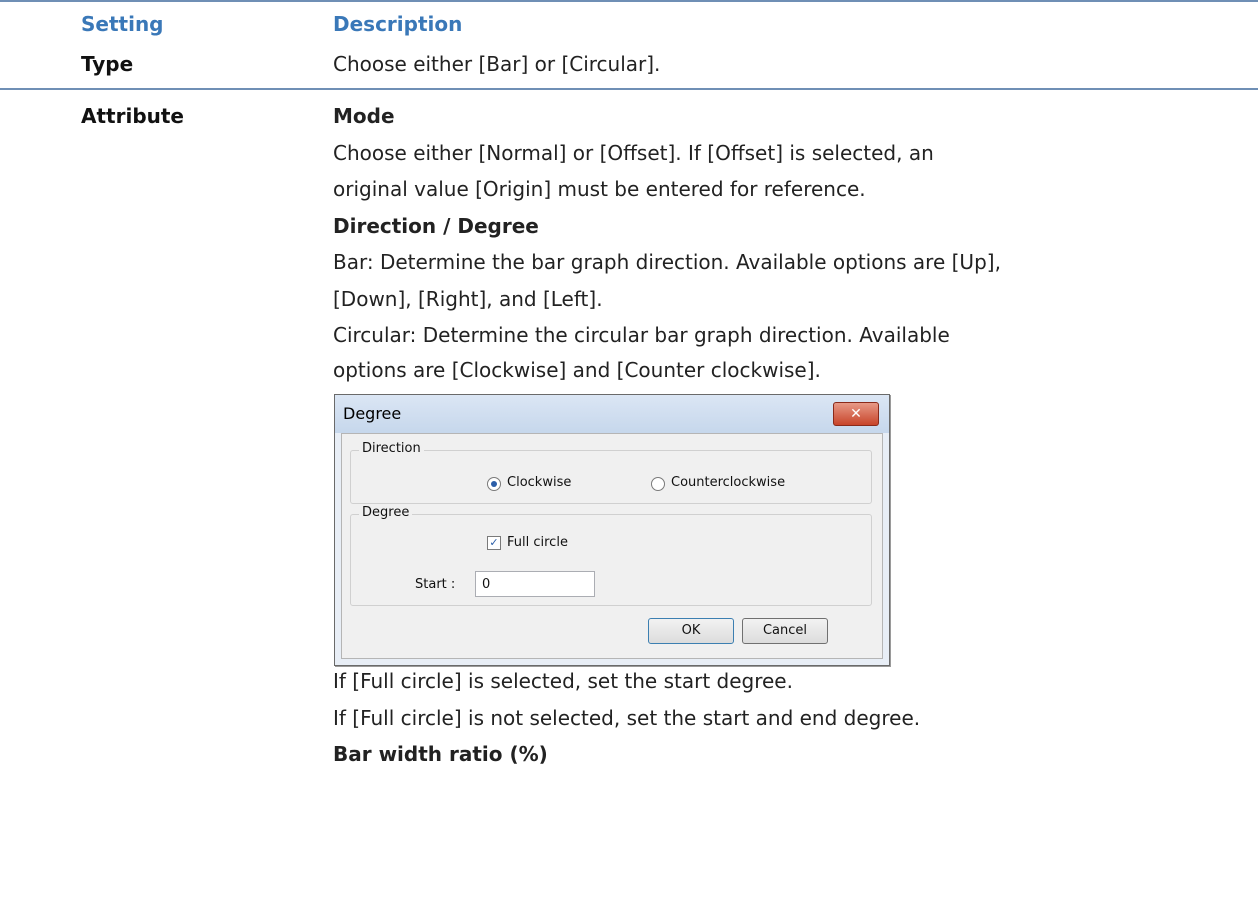 This screenshot has height=920, width=1258. What do you see at coordinates (537, 542) in the screenshot?
I see `full-circle-label: Full circle` at bounding box center [537, 542].